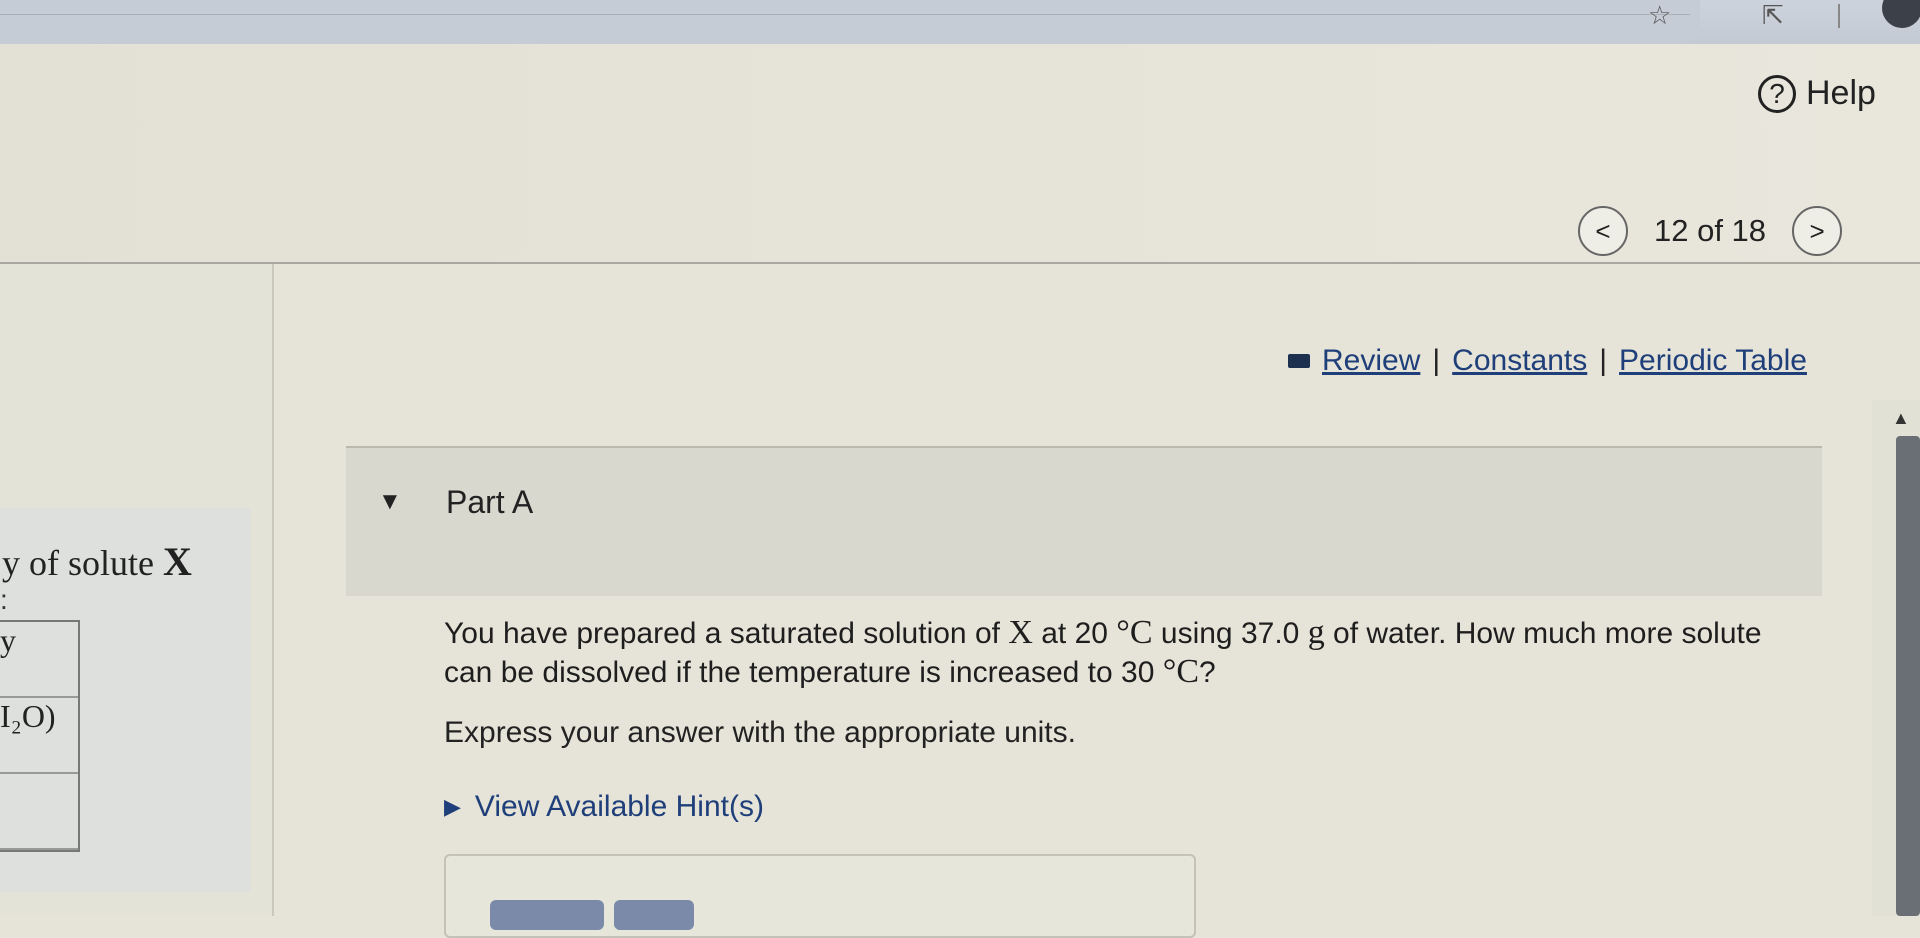  What do you see at coordinates (1316, 632) in the screenshot?
I see `mass-unit: g` at bounding box center [1316, 632].